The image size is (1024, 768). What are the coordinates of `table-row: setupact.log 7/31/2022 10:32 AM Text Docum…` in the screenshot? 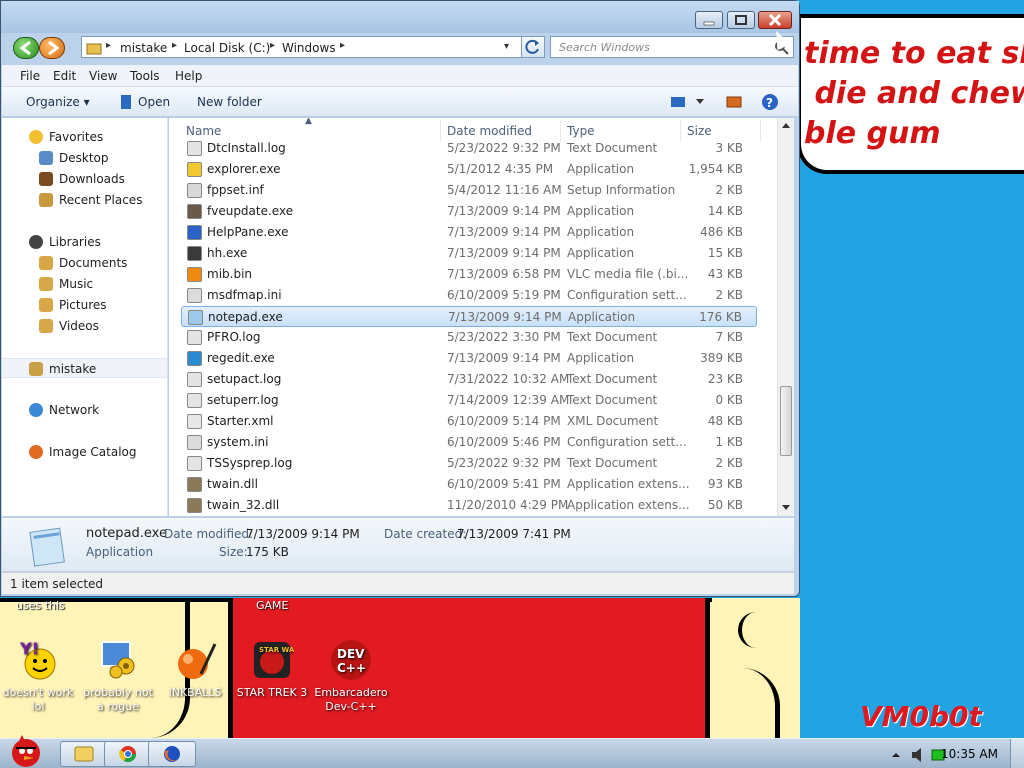 It's located at (469, 379).